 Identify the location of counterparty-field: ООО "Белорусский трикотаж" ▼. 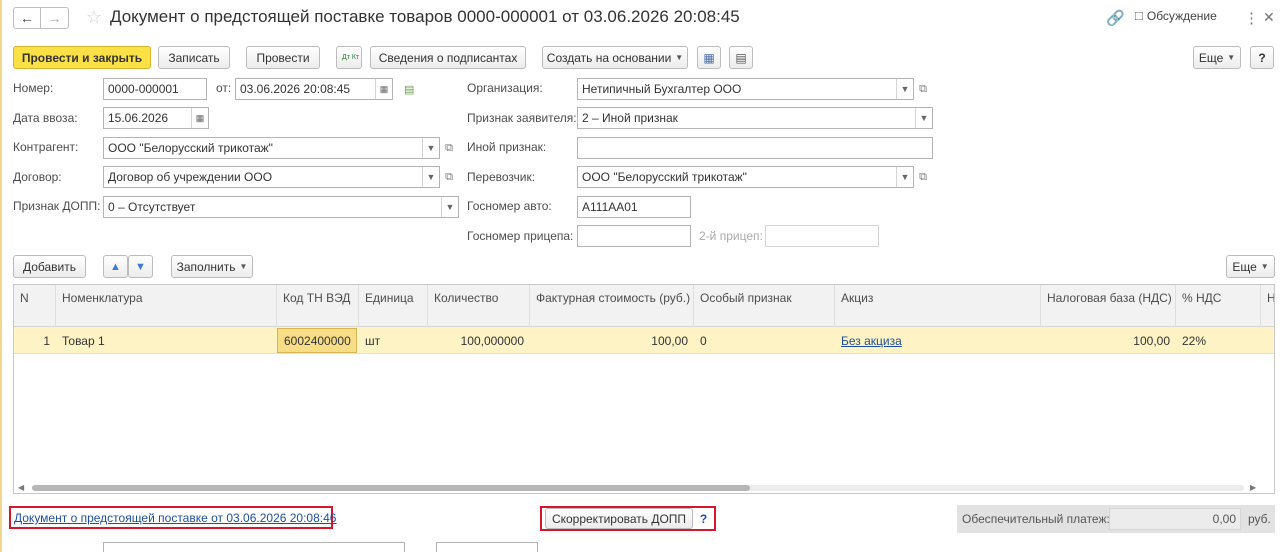
(271, 148).